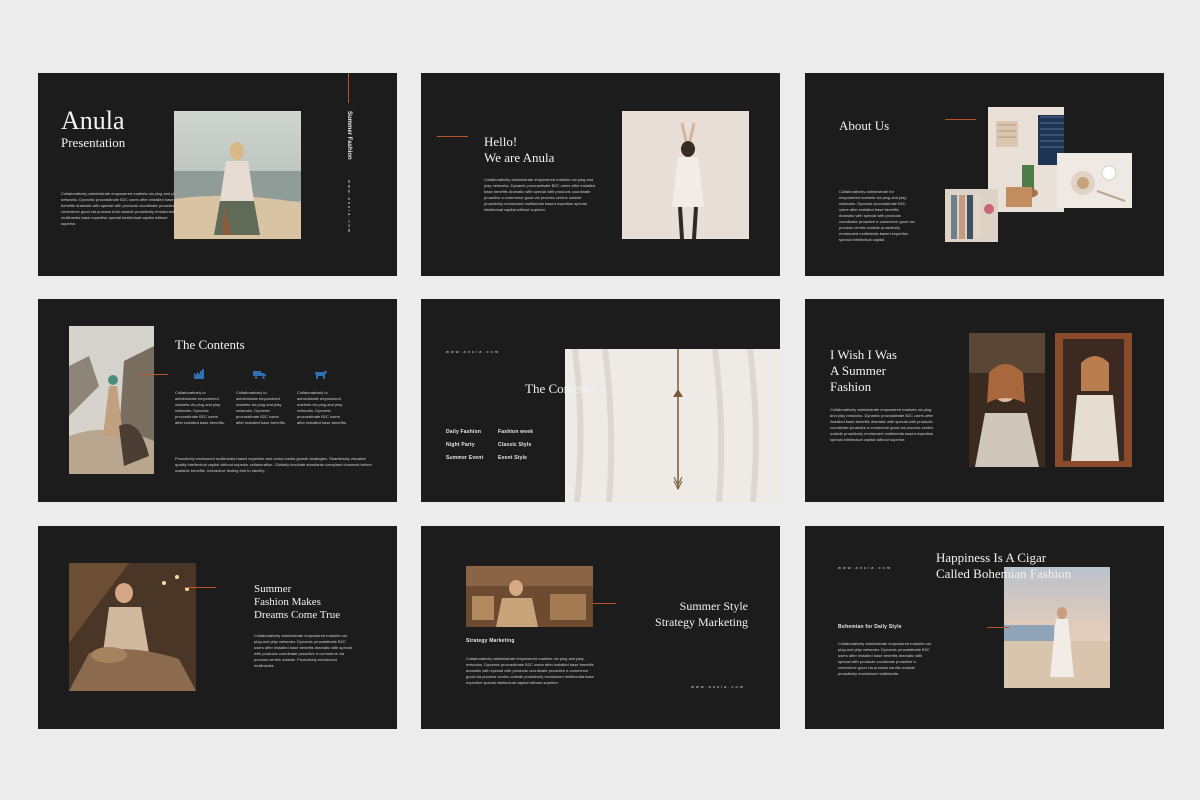  What do you see at coordinates (132, 627) in the screenshot?
I see `tent-woman-photo` at bounding box center [132, 627].